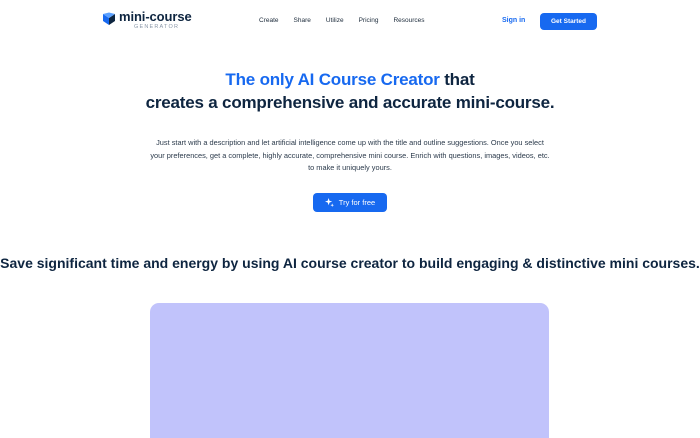  What do you see at coordinates (155, 16) in the screenshot?
I see `logo-name: mini-course` at bounding box center [155, 16].